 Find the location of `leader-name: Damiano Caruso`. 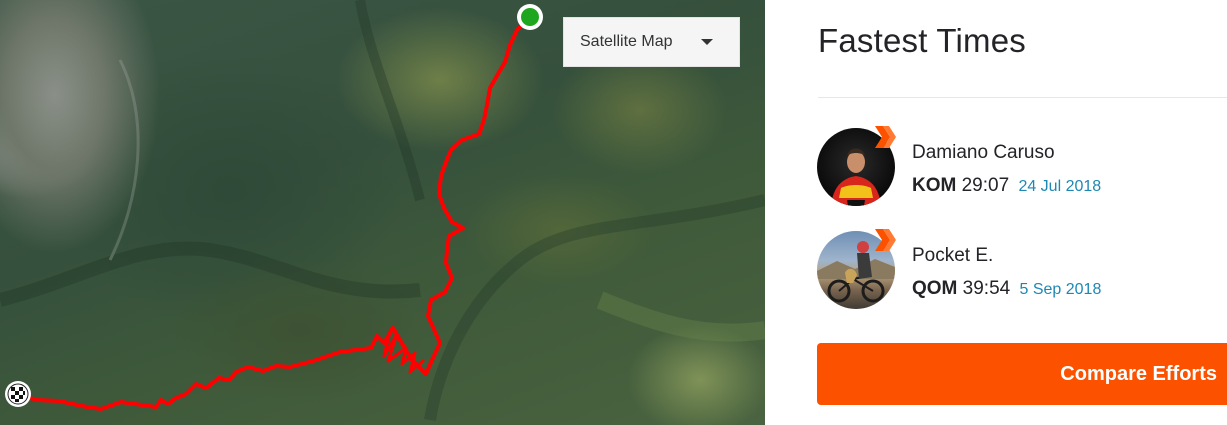

leader-name: Damiano Caruso is located at coordinates (983, 153).